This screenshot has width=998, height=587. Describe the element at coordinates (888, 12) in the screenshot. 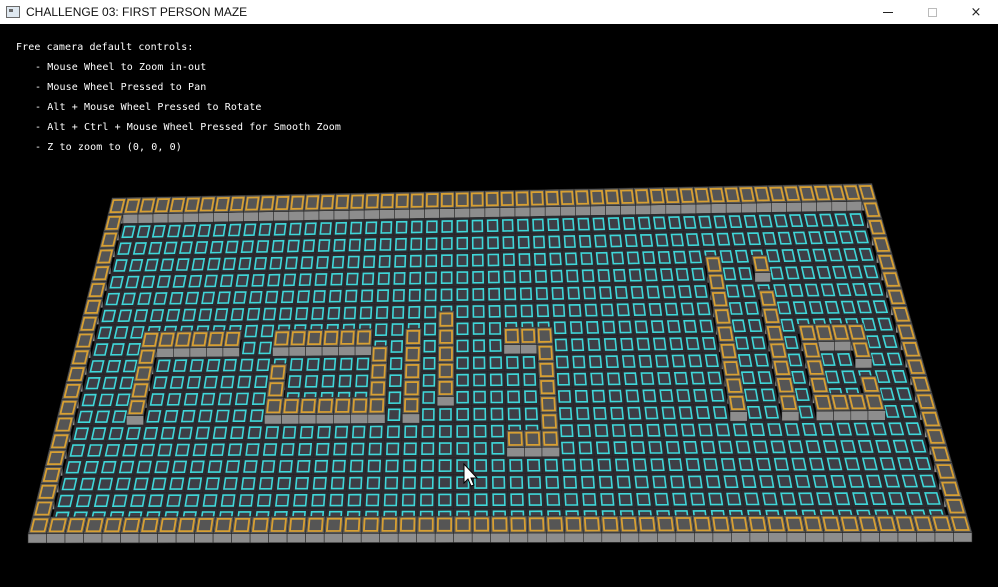

I see `minimize-button` at that location.